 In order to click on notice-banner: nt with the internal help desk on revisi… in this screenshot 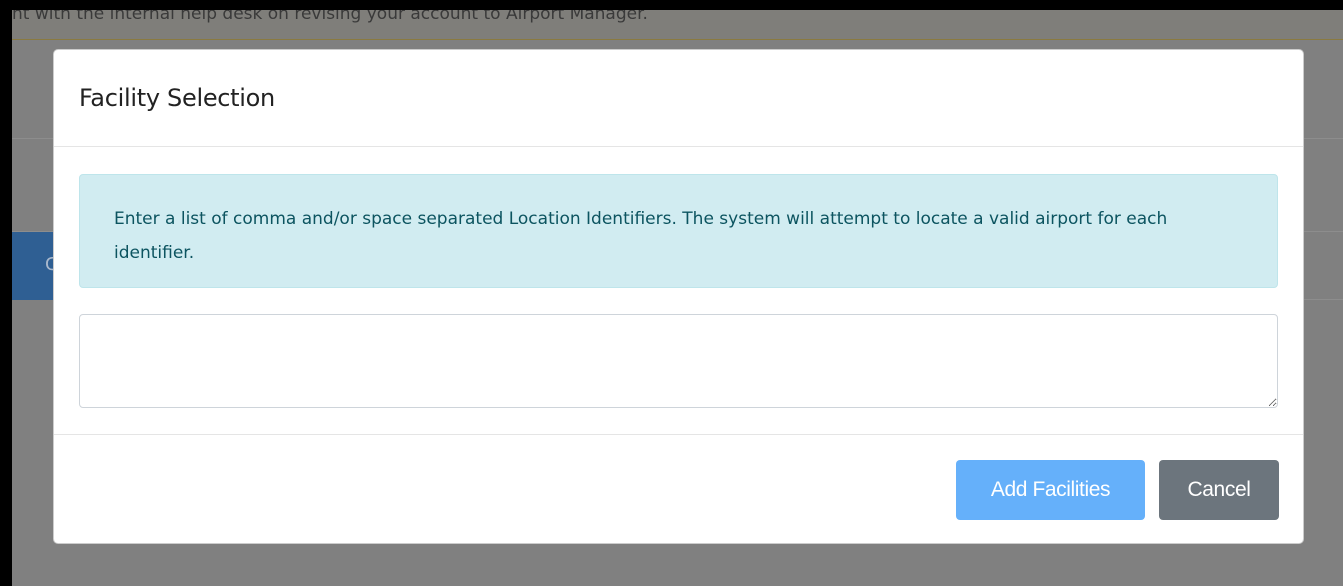, I will do `click(677, 25)`.